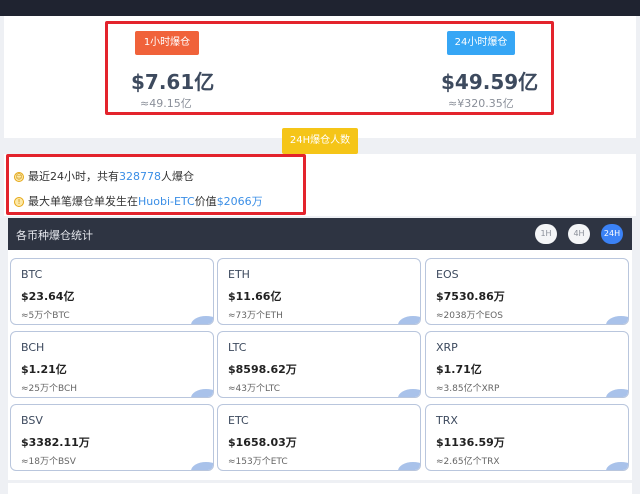 The image size is (640, 494). What do you see at coordinates (112, 437) in the screenshot?
I see `coin-card-bsv: BSV $3382.11万 ≈18万个BSV` at bounding box center [112, 437].